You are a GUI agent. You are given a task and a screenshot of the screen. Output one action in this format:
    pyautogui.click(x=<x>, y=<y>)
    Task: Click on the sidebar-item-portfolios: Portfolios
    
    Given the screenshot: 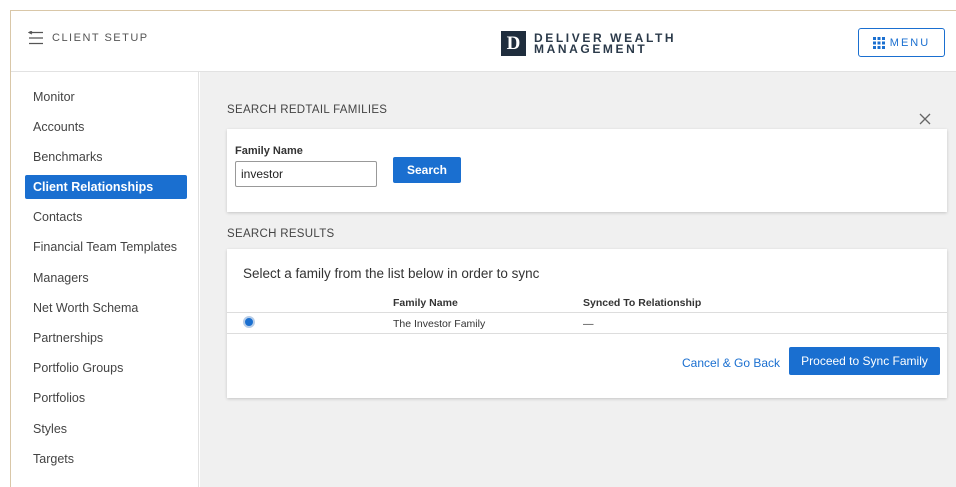 What is the action you would take?
    pyautogui.click(x=106, y=398)
    